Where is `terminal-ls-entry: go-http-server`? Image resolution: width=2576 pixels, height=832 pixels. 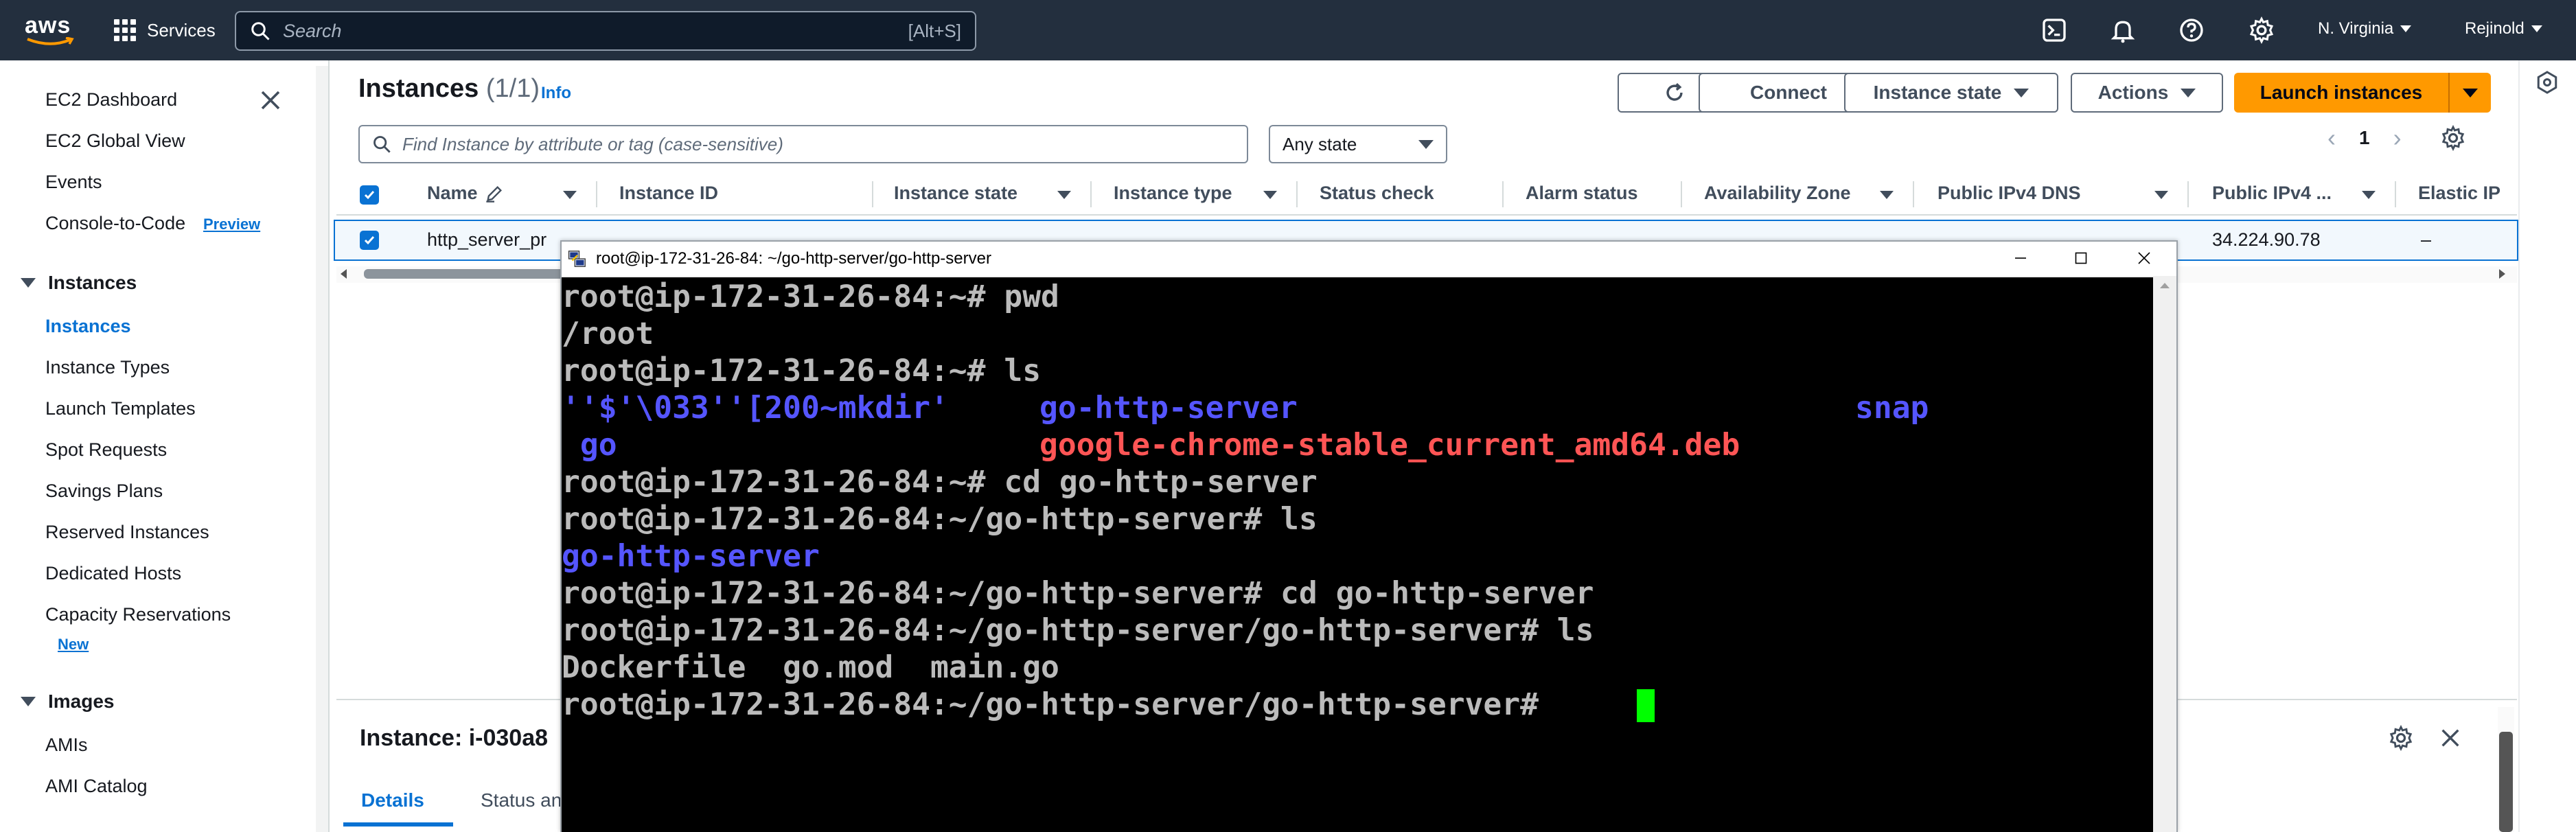 terminal-ls-entry: go-http-server is located at coordinates (1168, 408).